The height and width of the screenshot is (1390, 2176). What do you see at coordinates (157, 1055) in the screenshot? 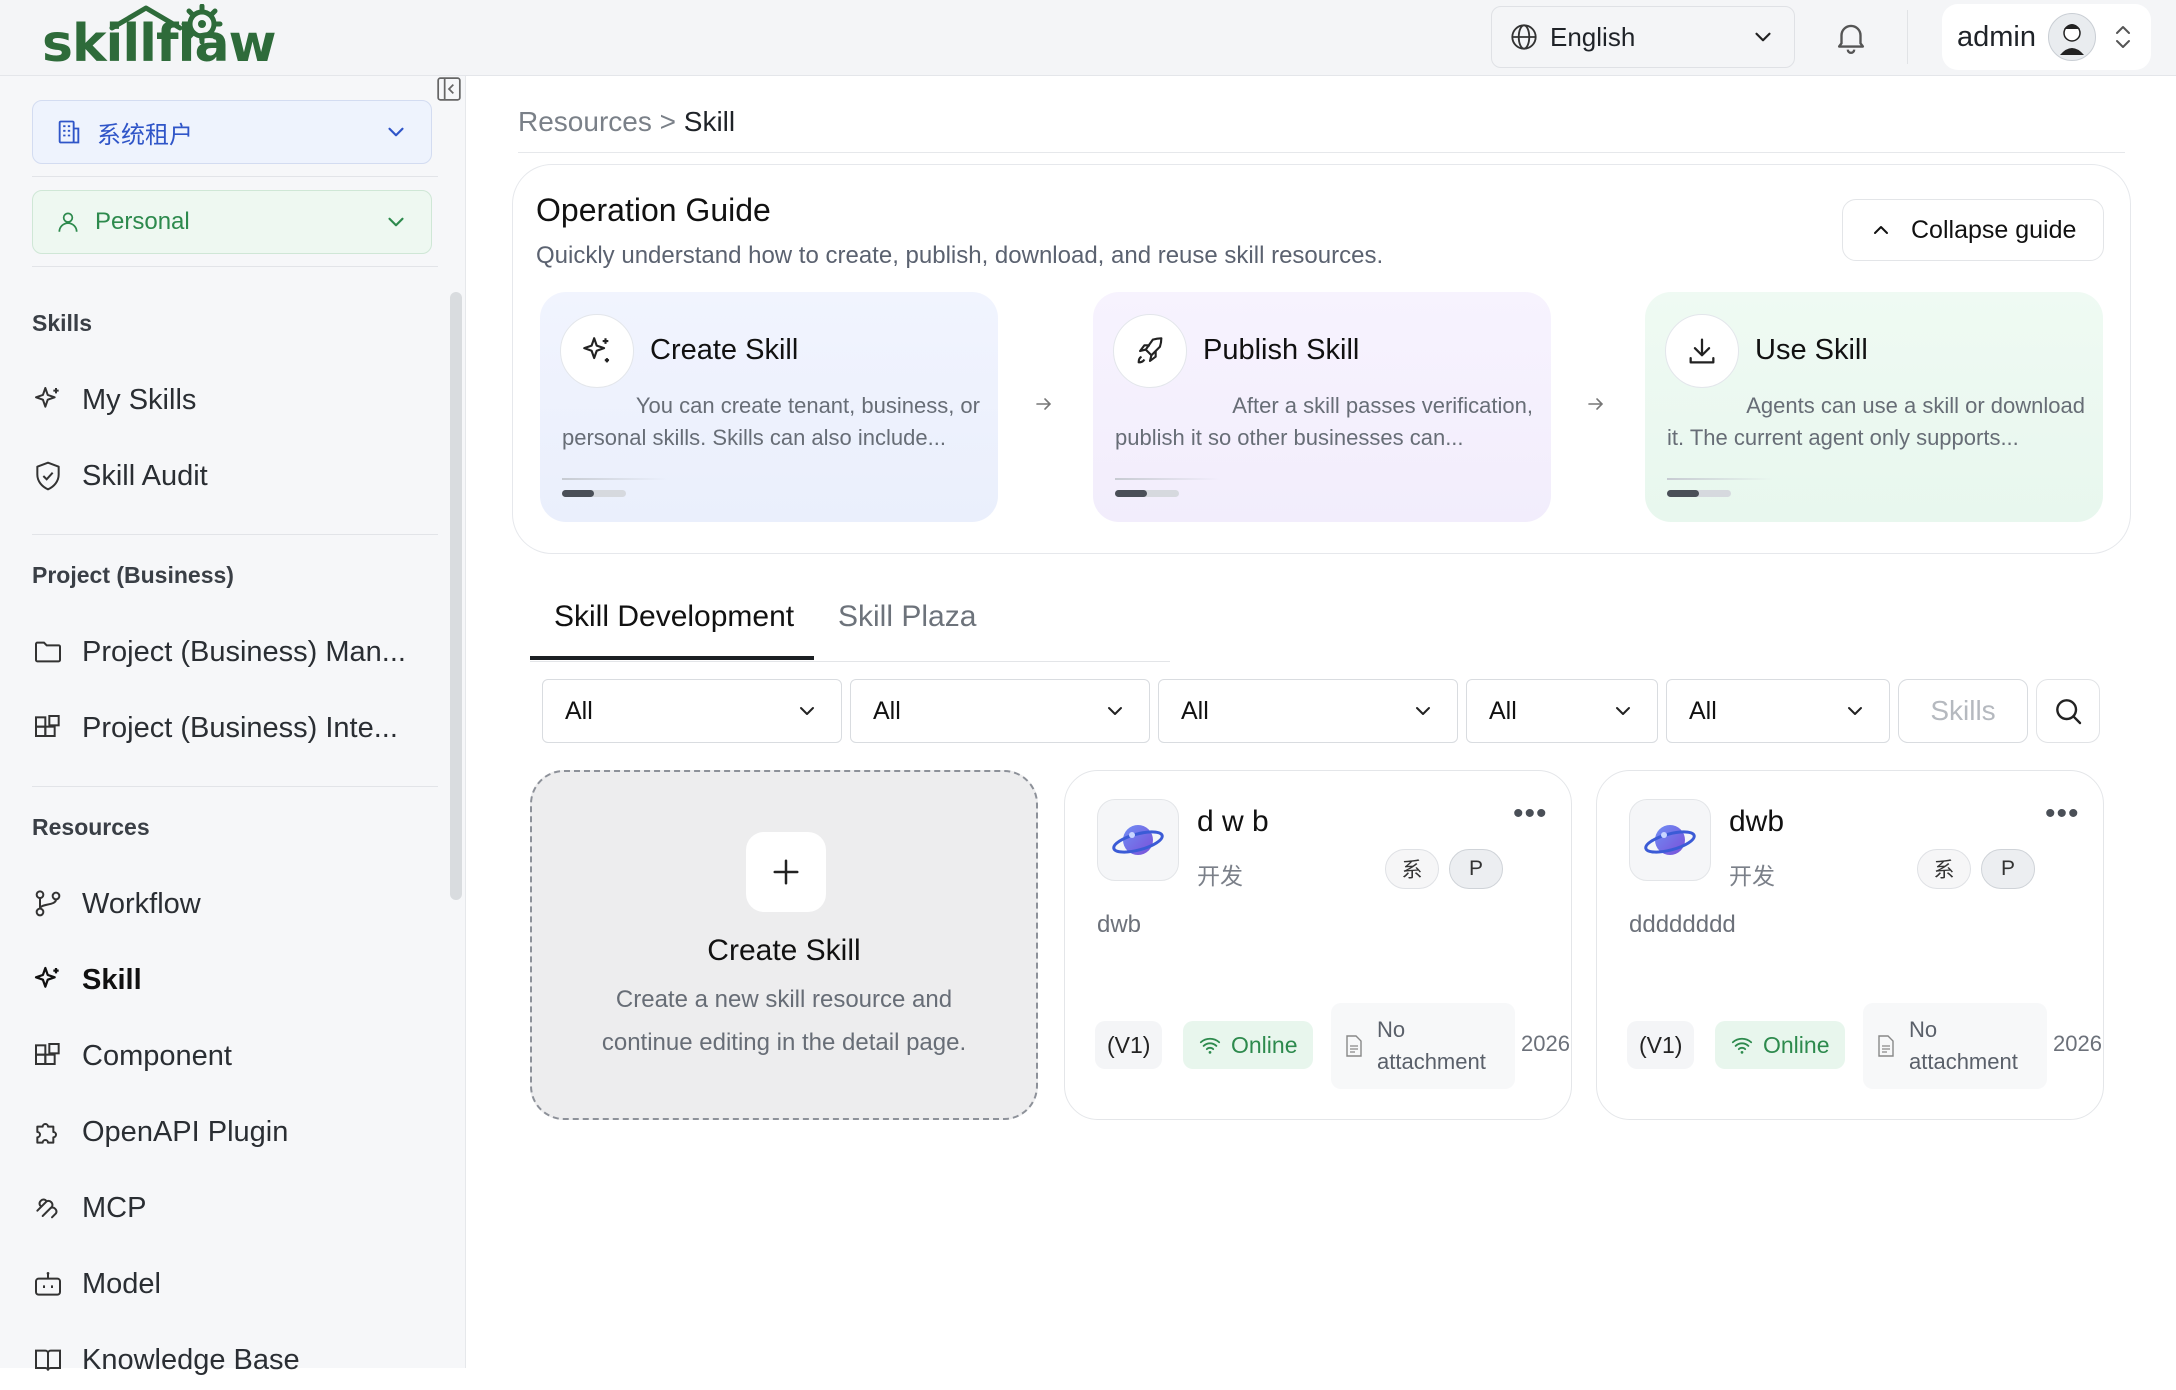
I see `sidebar-item-label: Component` at bounding box center [157, 1055].